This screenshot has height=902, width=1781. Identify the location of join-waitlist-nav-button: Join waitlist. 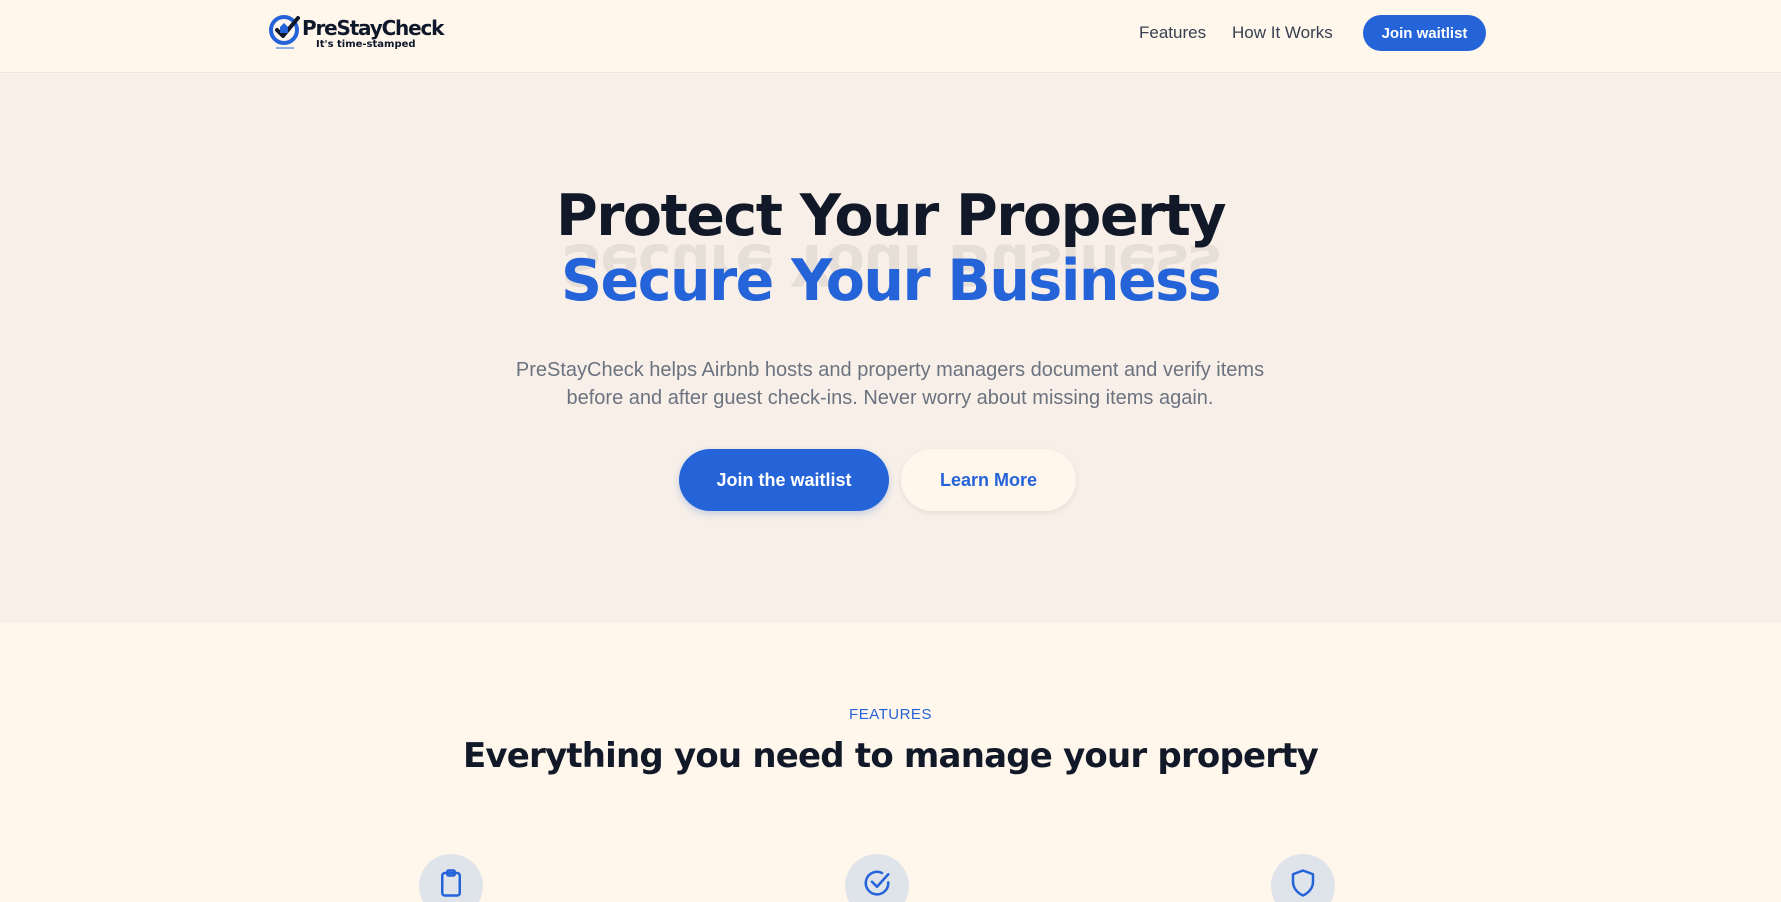
(1424, 33).